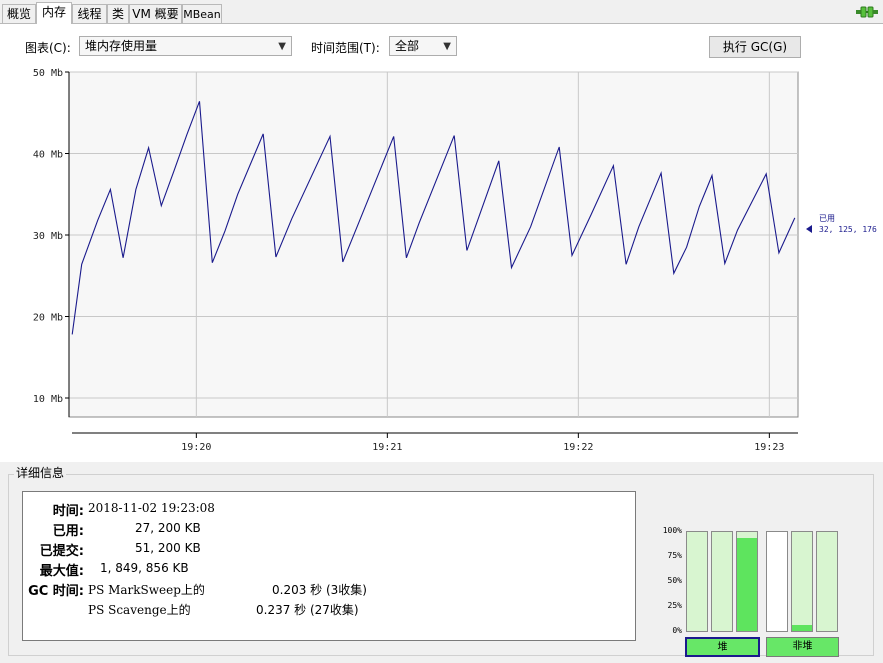 The image size is (883, 663). I want to click on committed-label: 已提交:, so click(61, 551).